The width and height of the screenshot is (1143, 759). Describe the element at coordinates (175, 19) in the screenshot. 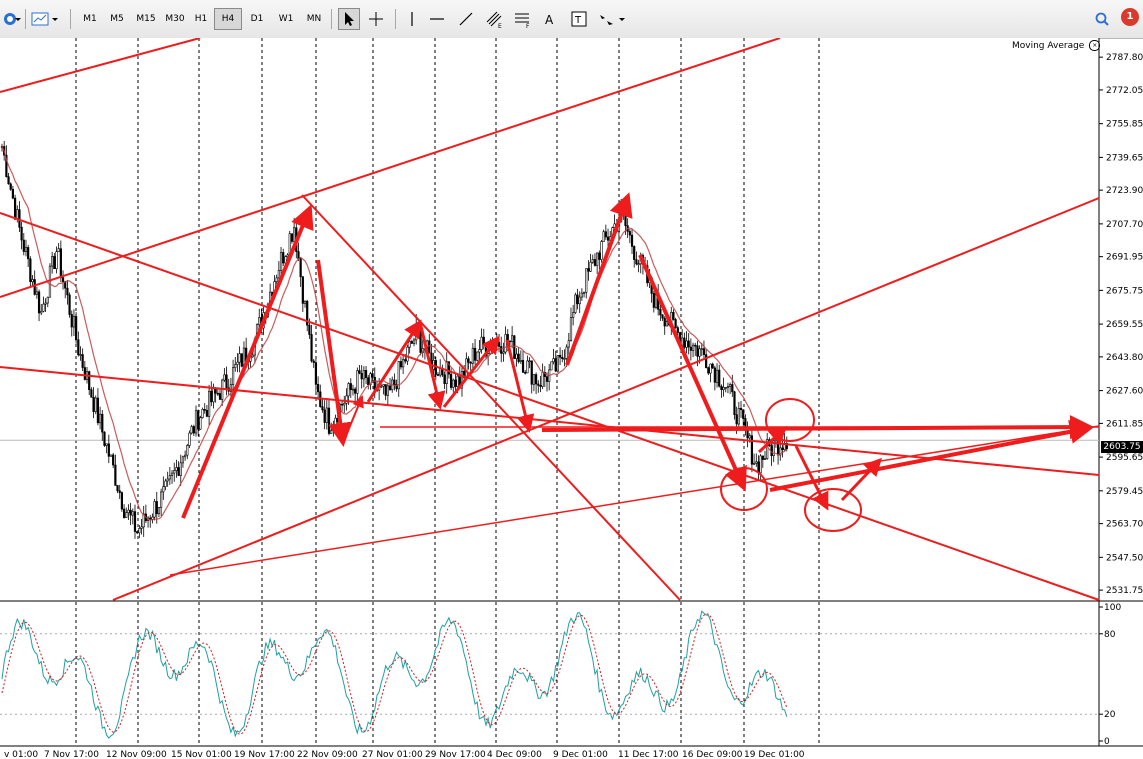

I see `timeframe-m30-button: M30` at that location.